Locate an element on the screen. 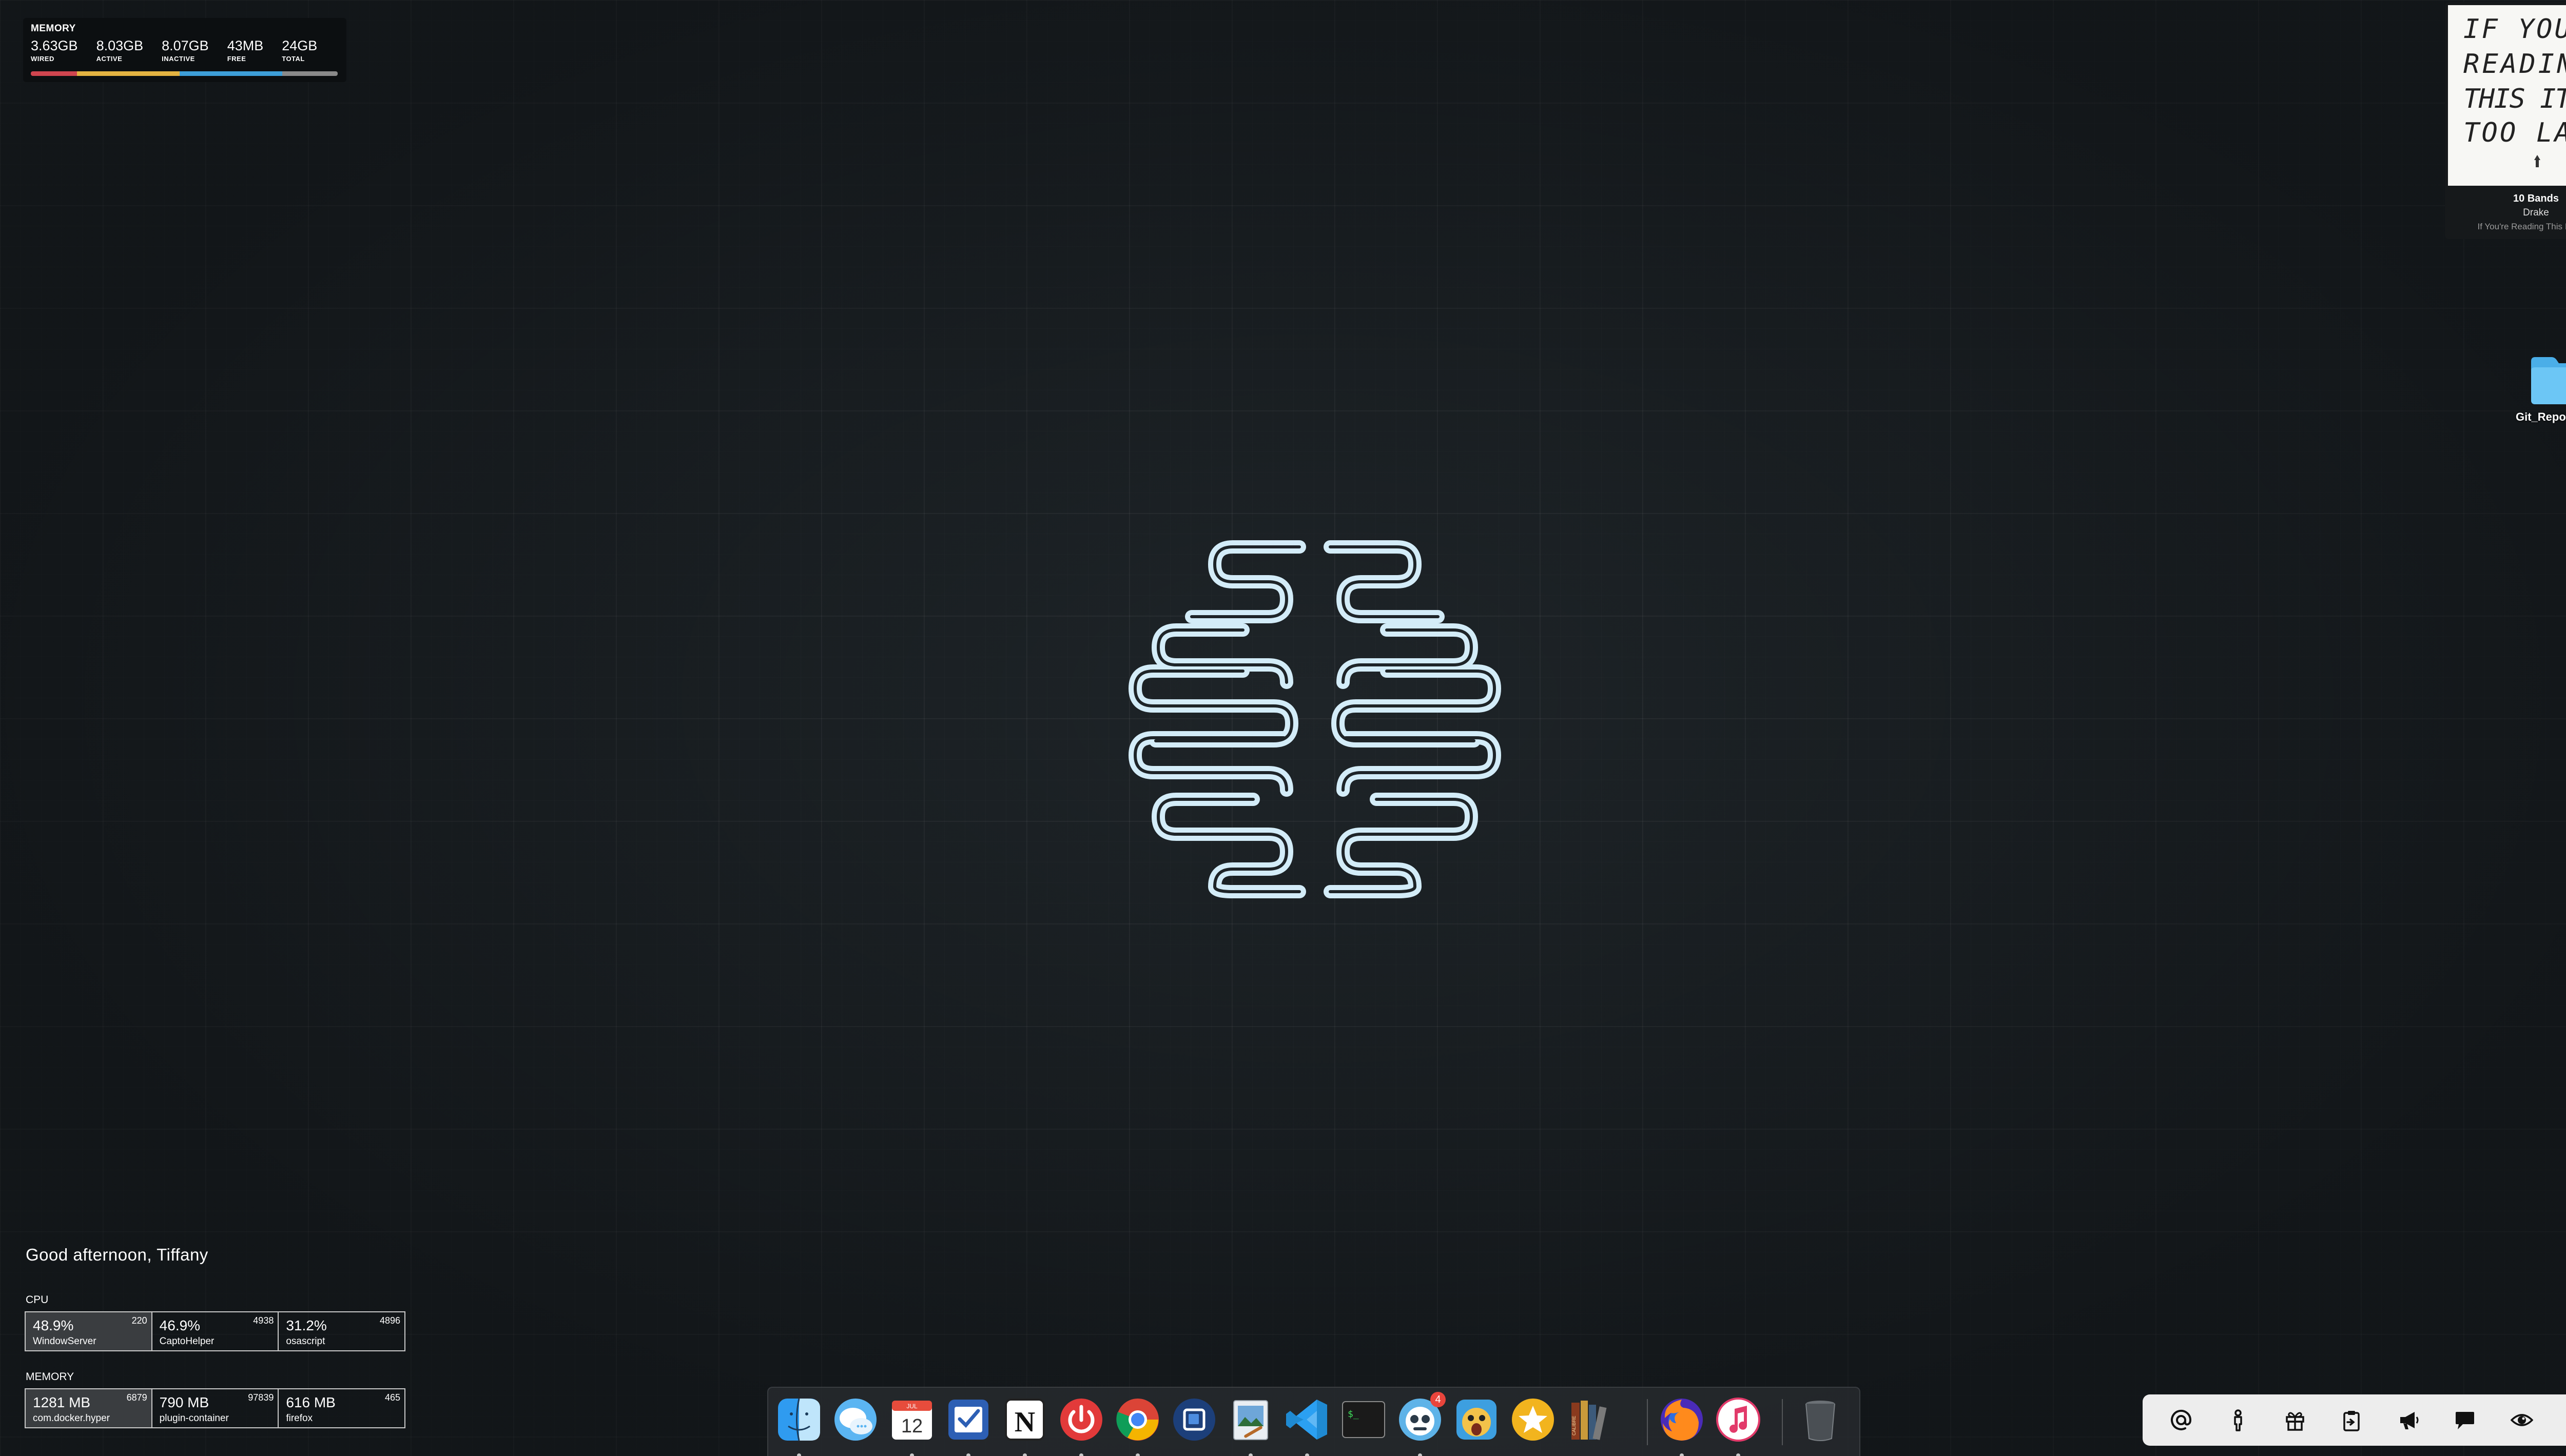  tasks-icon is located at coordinates (968, 1420).